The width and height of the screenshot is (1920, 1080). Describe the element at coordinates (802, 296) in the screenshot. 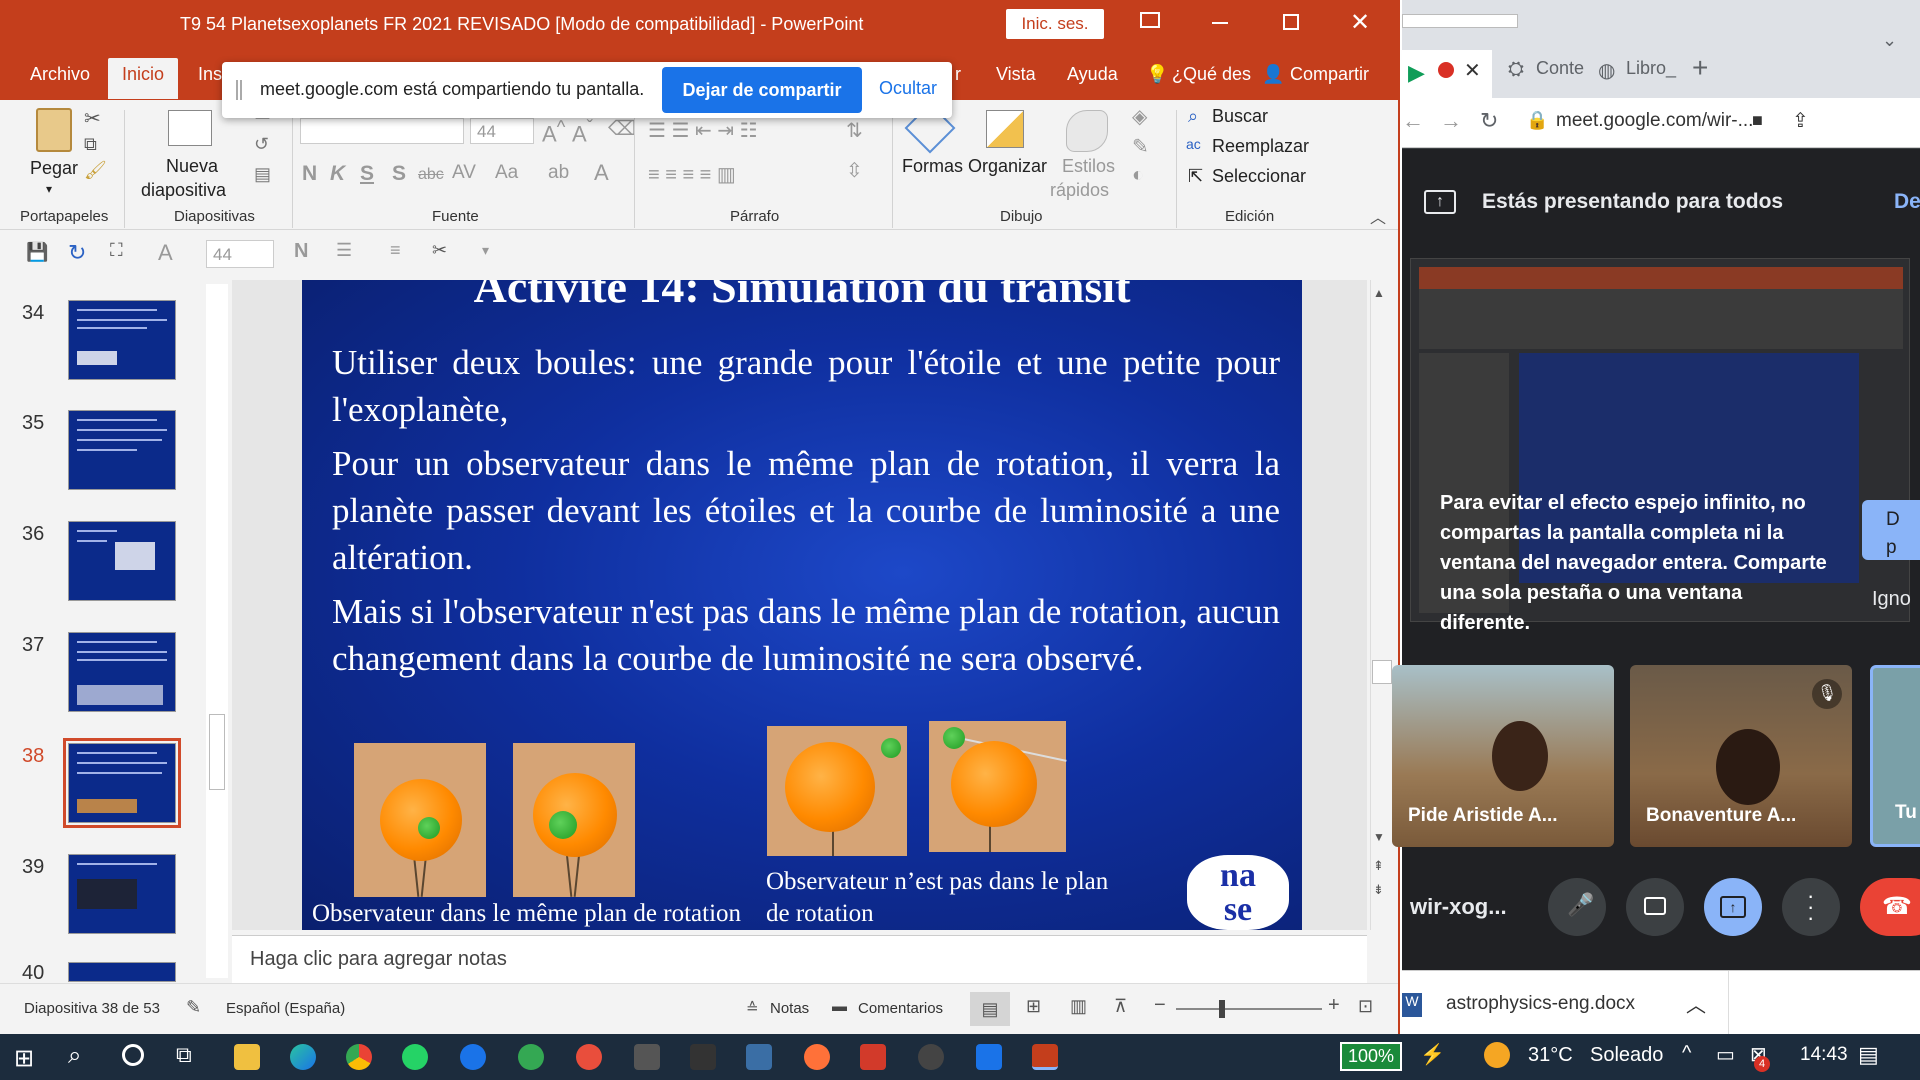

I see `slide-title: Activité 14: Simulation du transit` at that location.